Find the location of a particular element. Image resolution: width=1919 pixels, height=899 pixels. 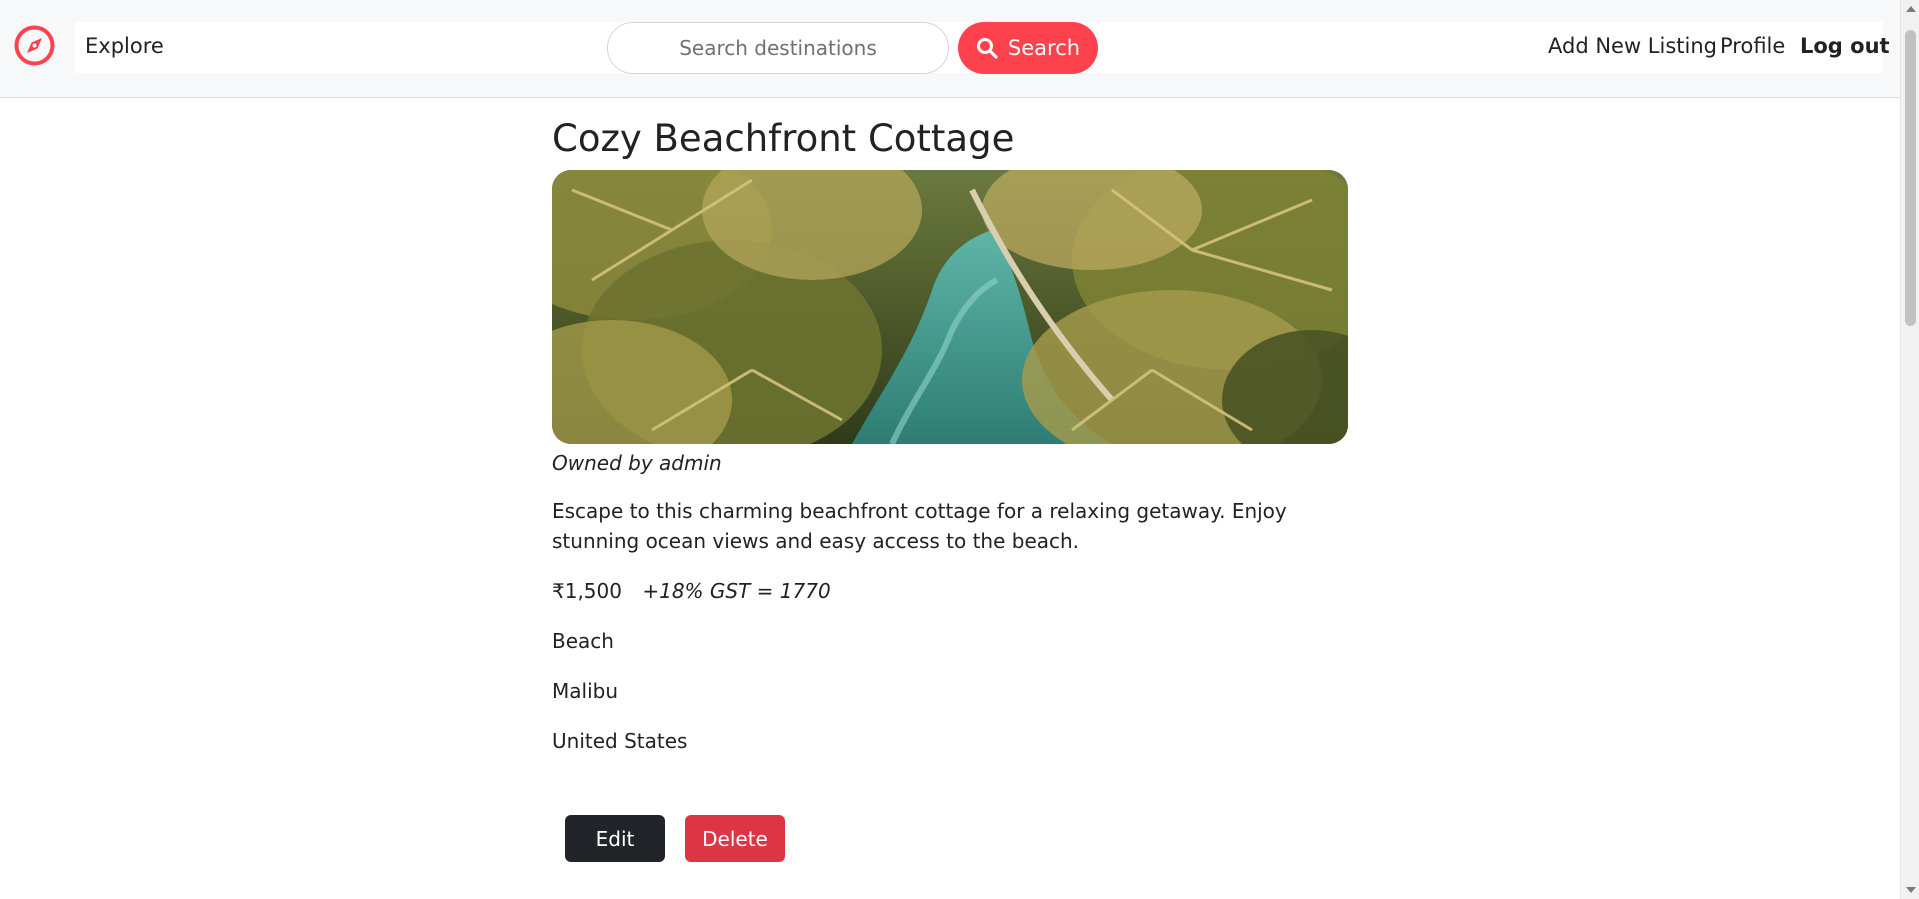

listing-image is located at coordinates (950, 307).